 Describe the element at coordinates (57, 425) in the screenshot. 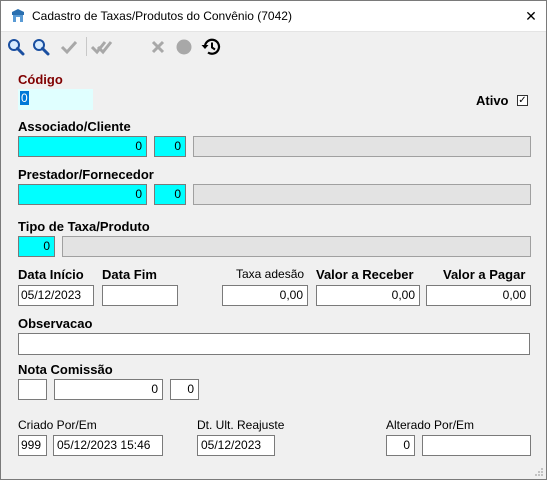

I see `criado-label: Criado Por/Em` at that location.